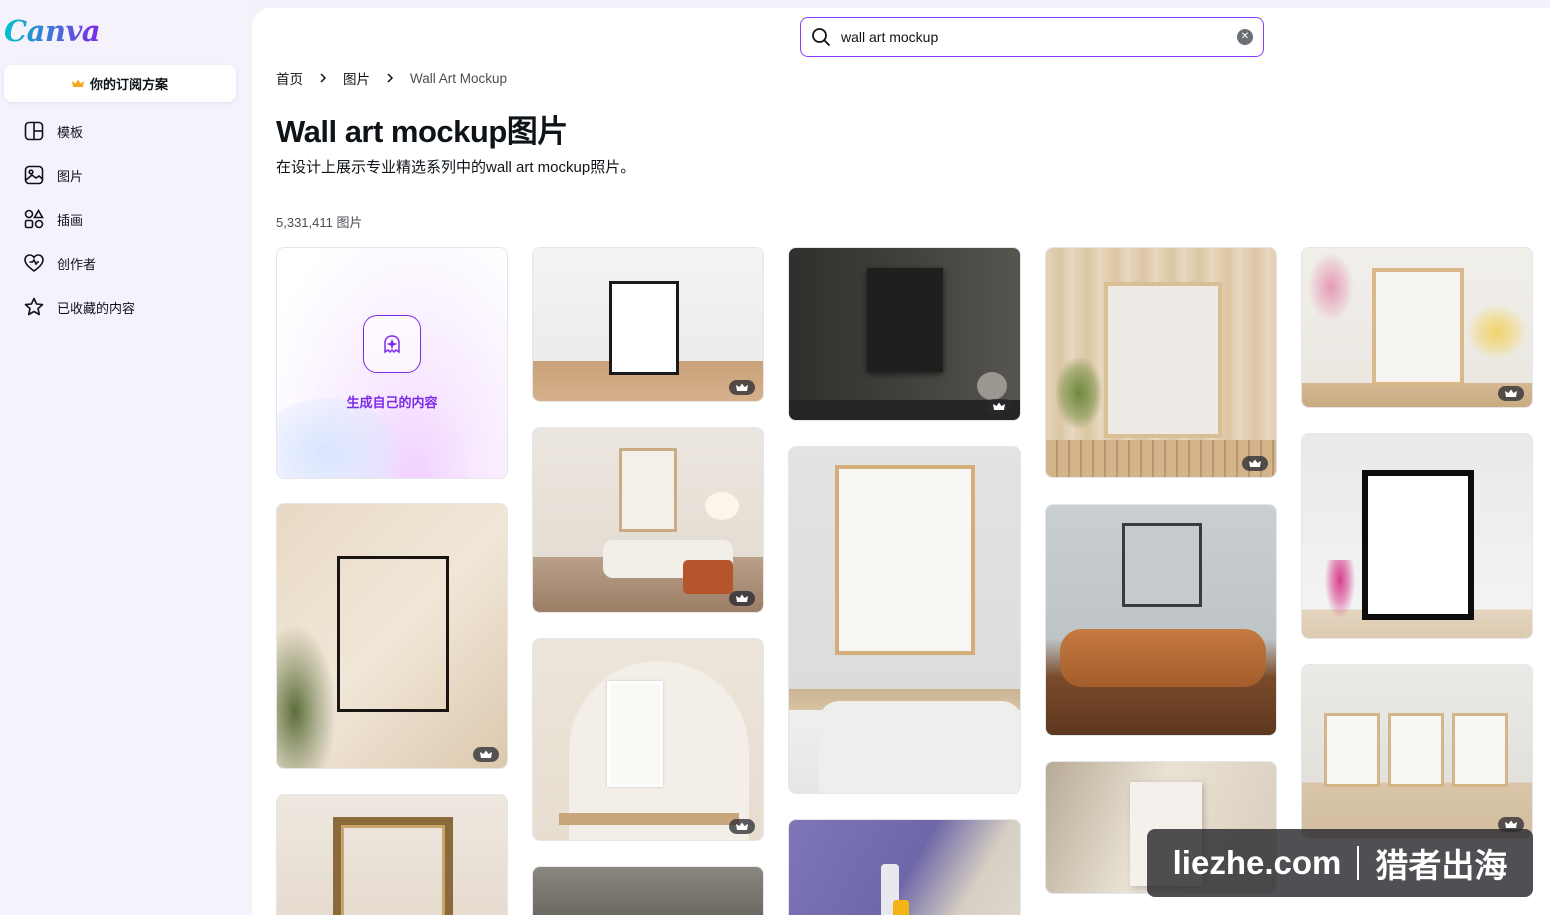  What do you see at coordinates (1079, 393) in the screenshot?
I see `plant` at bounding box center [1079, 393].